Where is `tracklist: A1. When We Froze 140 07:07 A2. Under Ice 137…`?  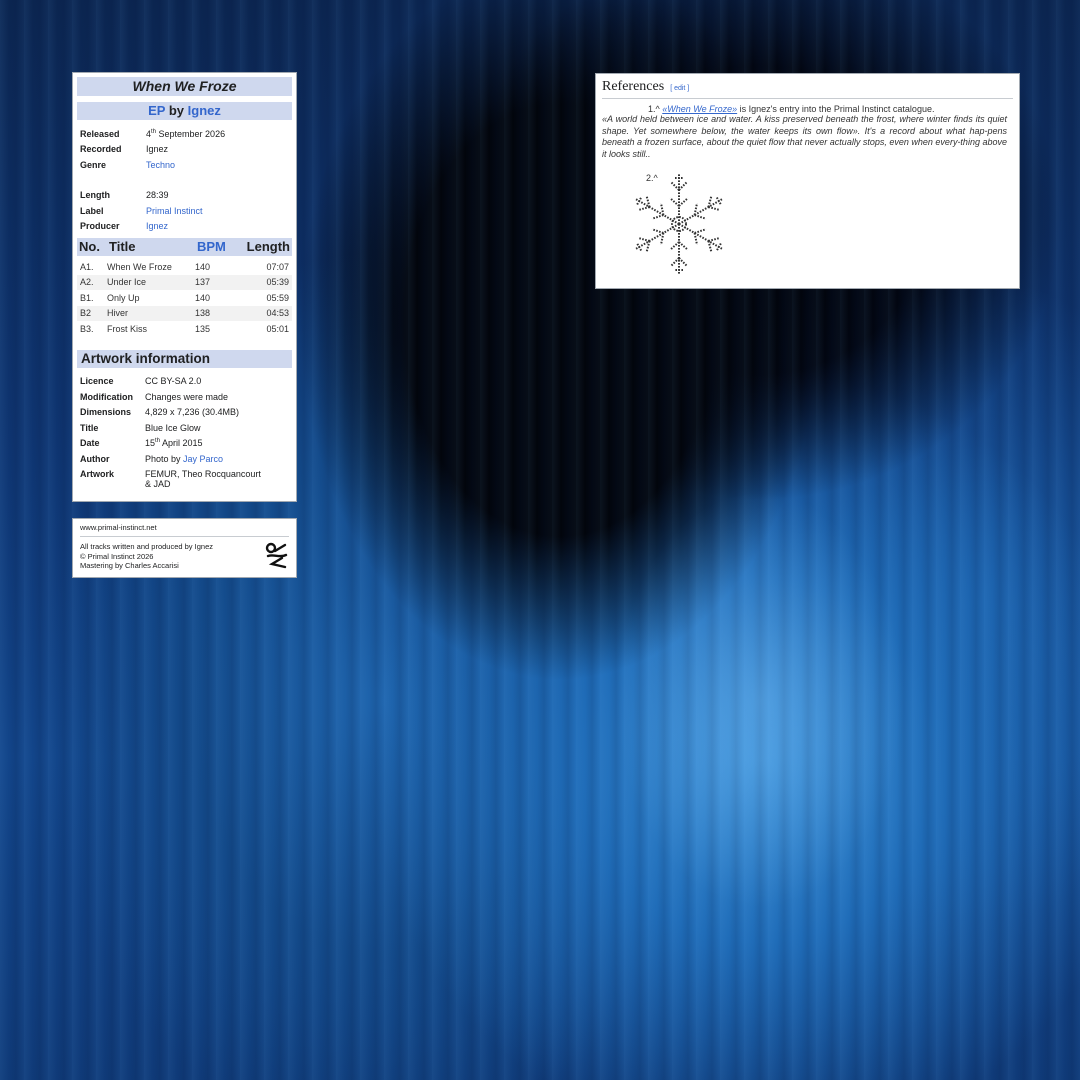
tracklist: A1. When We Froze 140 07:07 A2. Under Ice 137… is located at coordinates (184, 298).